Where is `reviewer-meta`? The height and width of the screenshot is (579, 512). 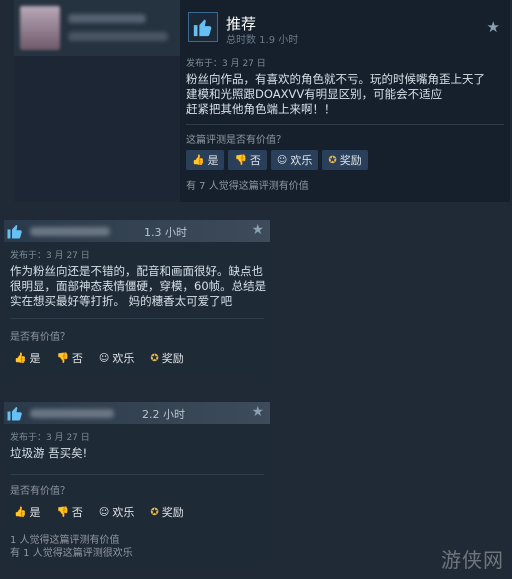
reviewer-meta is located at coordinates (118, 36).